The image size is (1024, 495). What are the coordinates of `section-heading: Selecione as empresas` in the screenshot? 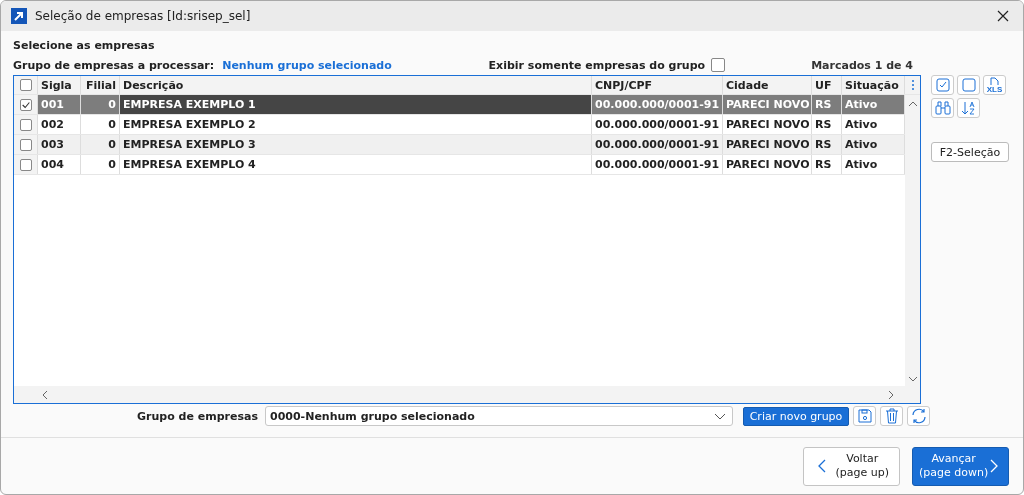 It's located at (84, 46).